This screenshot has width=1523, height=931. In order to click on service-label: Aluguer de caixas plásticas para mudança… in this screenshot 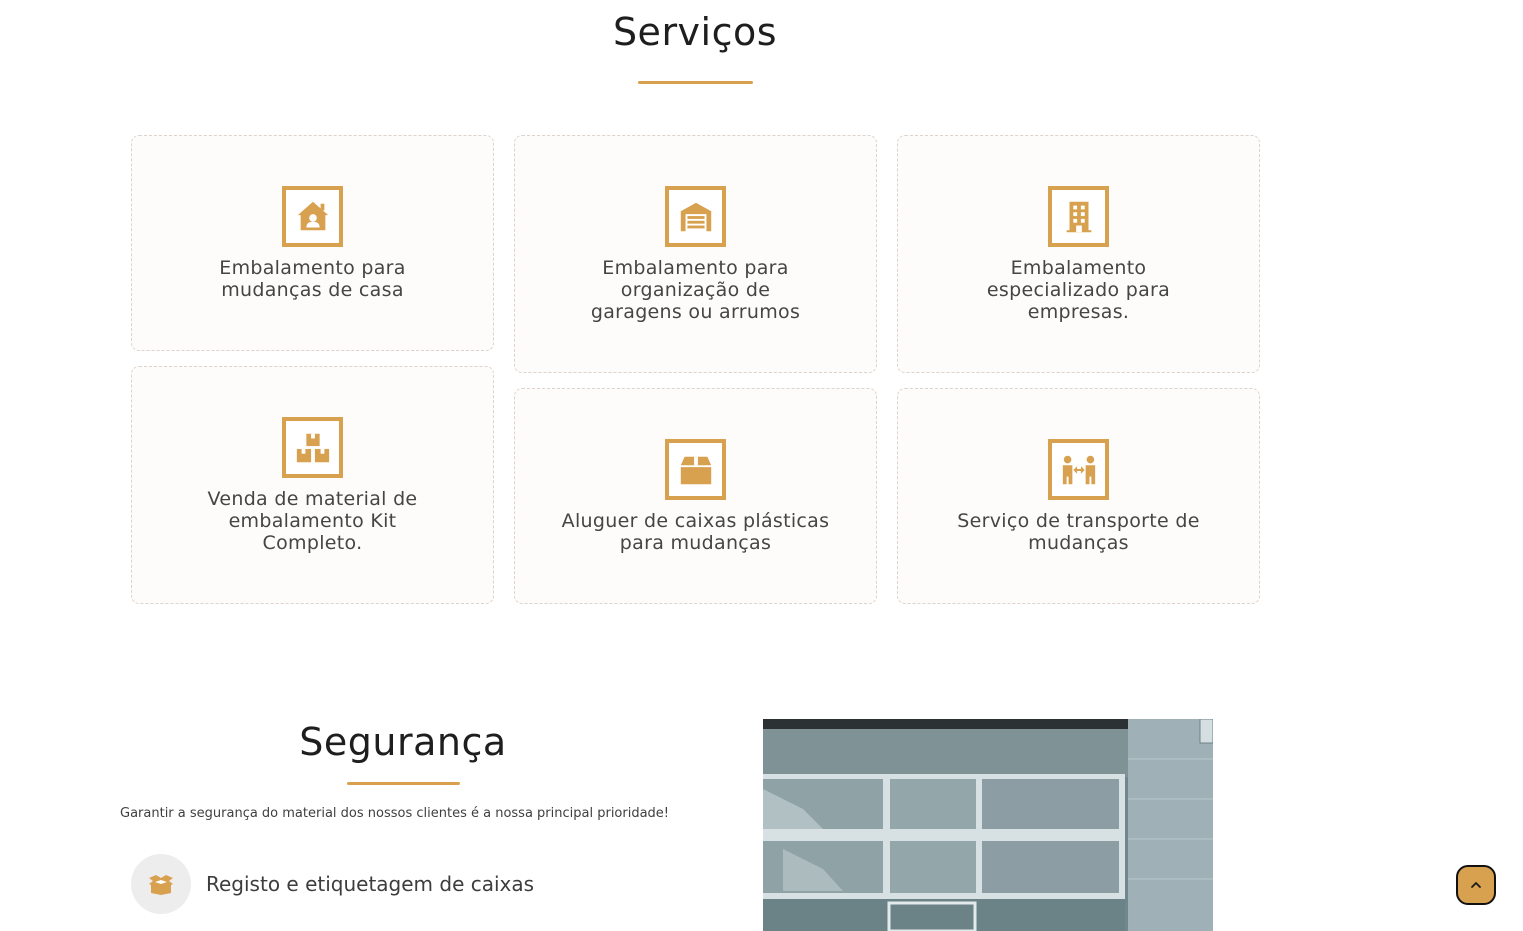, I will do `click(695, 532)`.